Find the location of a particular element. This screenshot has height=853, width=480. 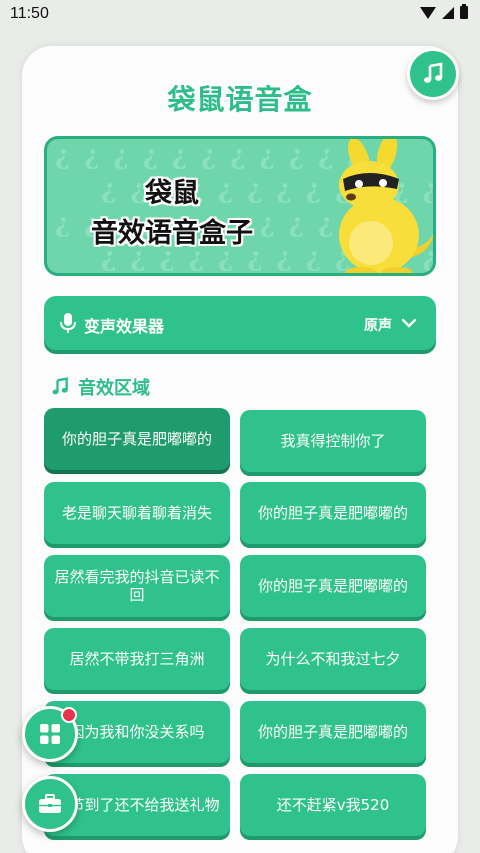

voice-changer-value: 原声 is located at coordinates (378, 326).